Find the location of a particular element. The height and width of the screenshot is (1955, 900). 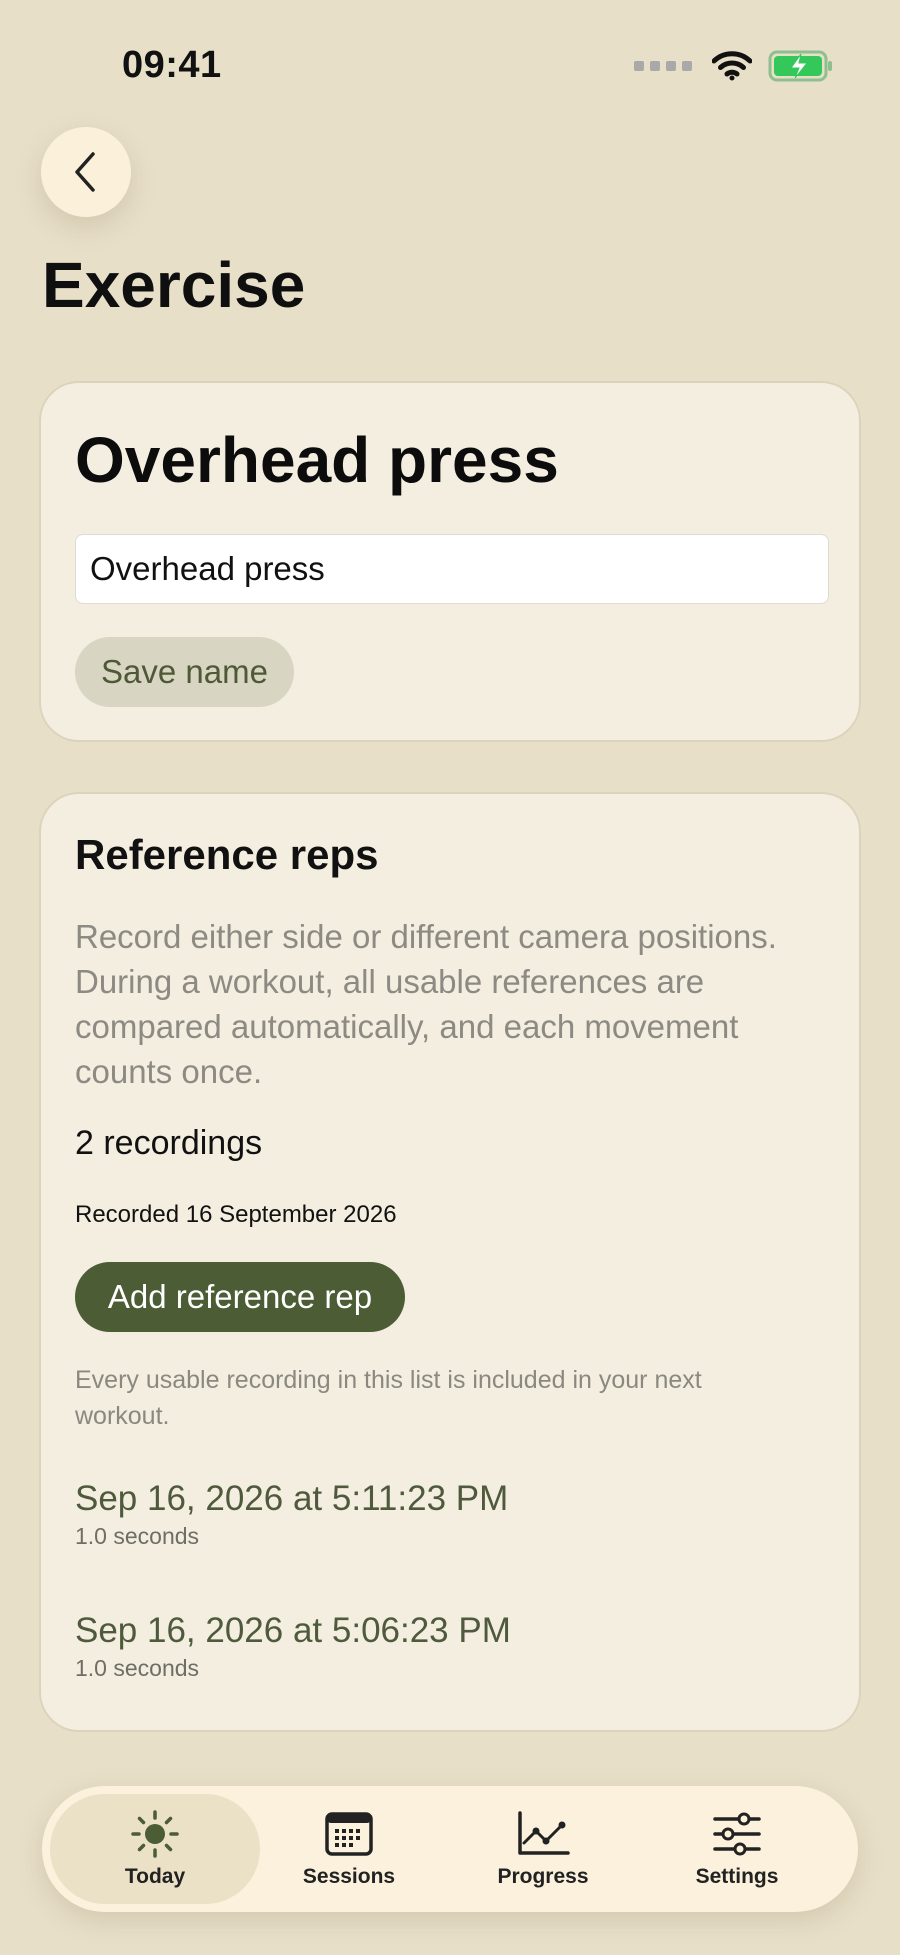

tab-label: Sessions is located at coordinates (349, 1876).